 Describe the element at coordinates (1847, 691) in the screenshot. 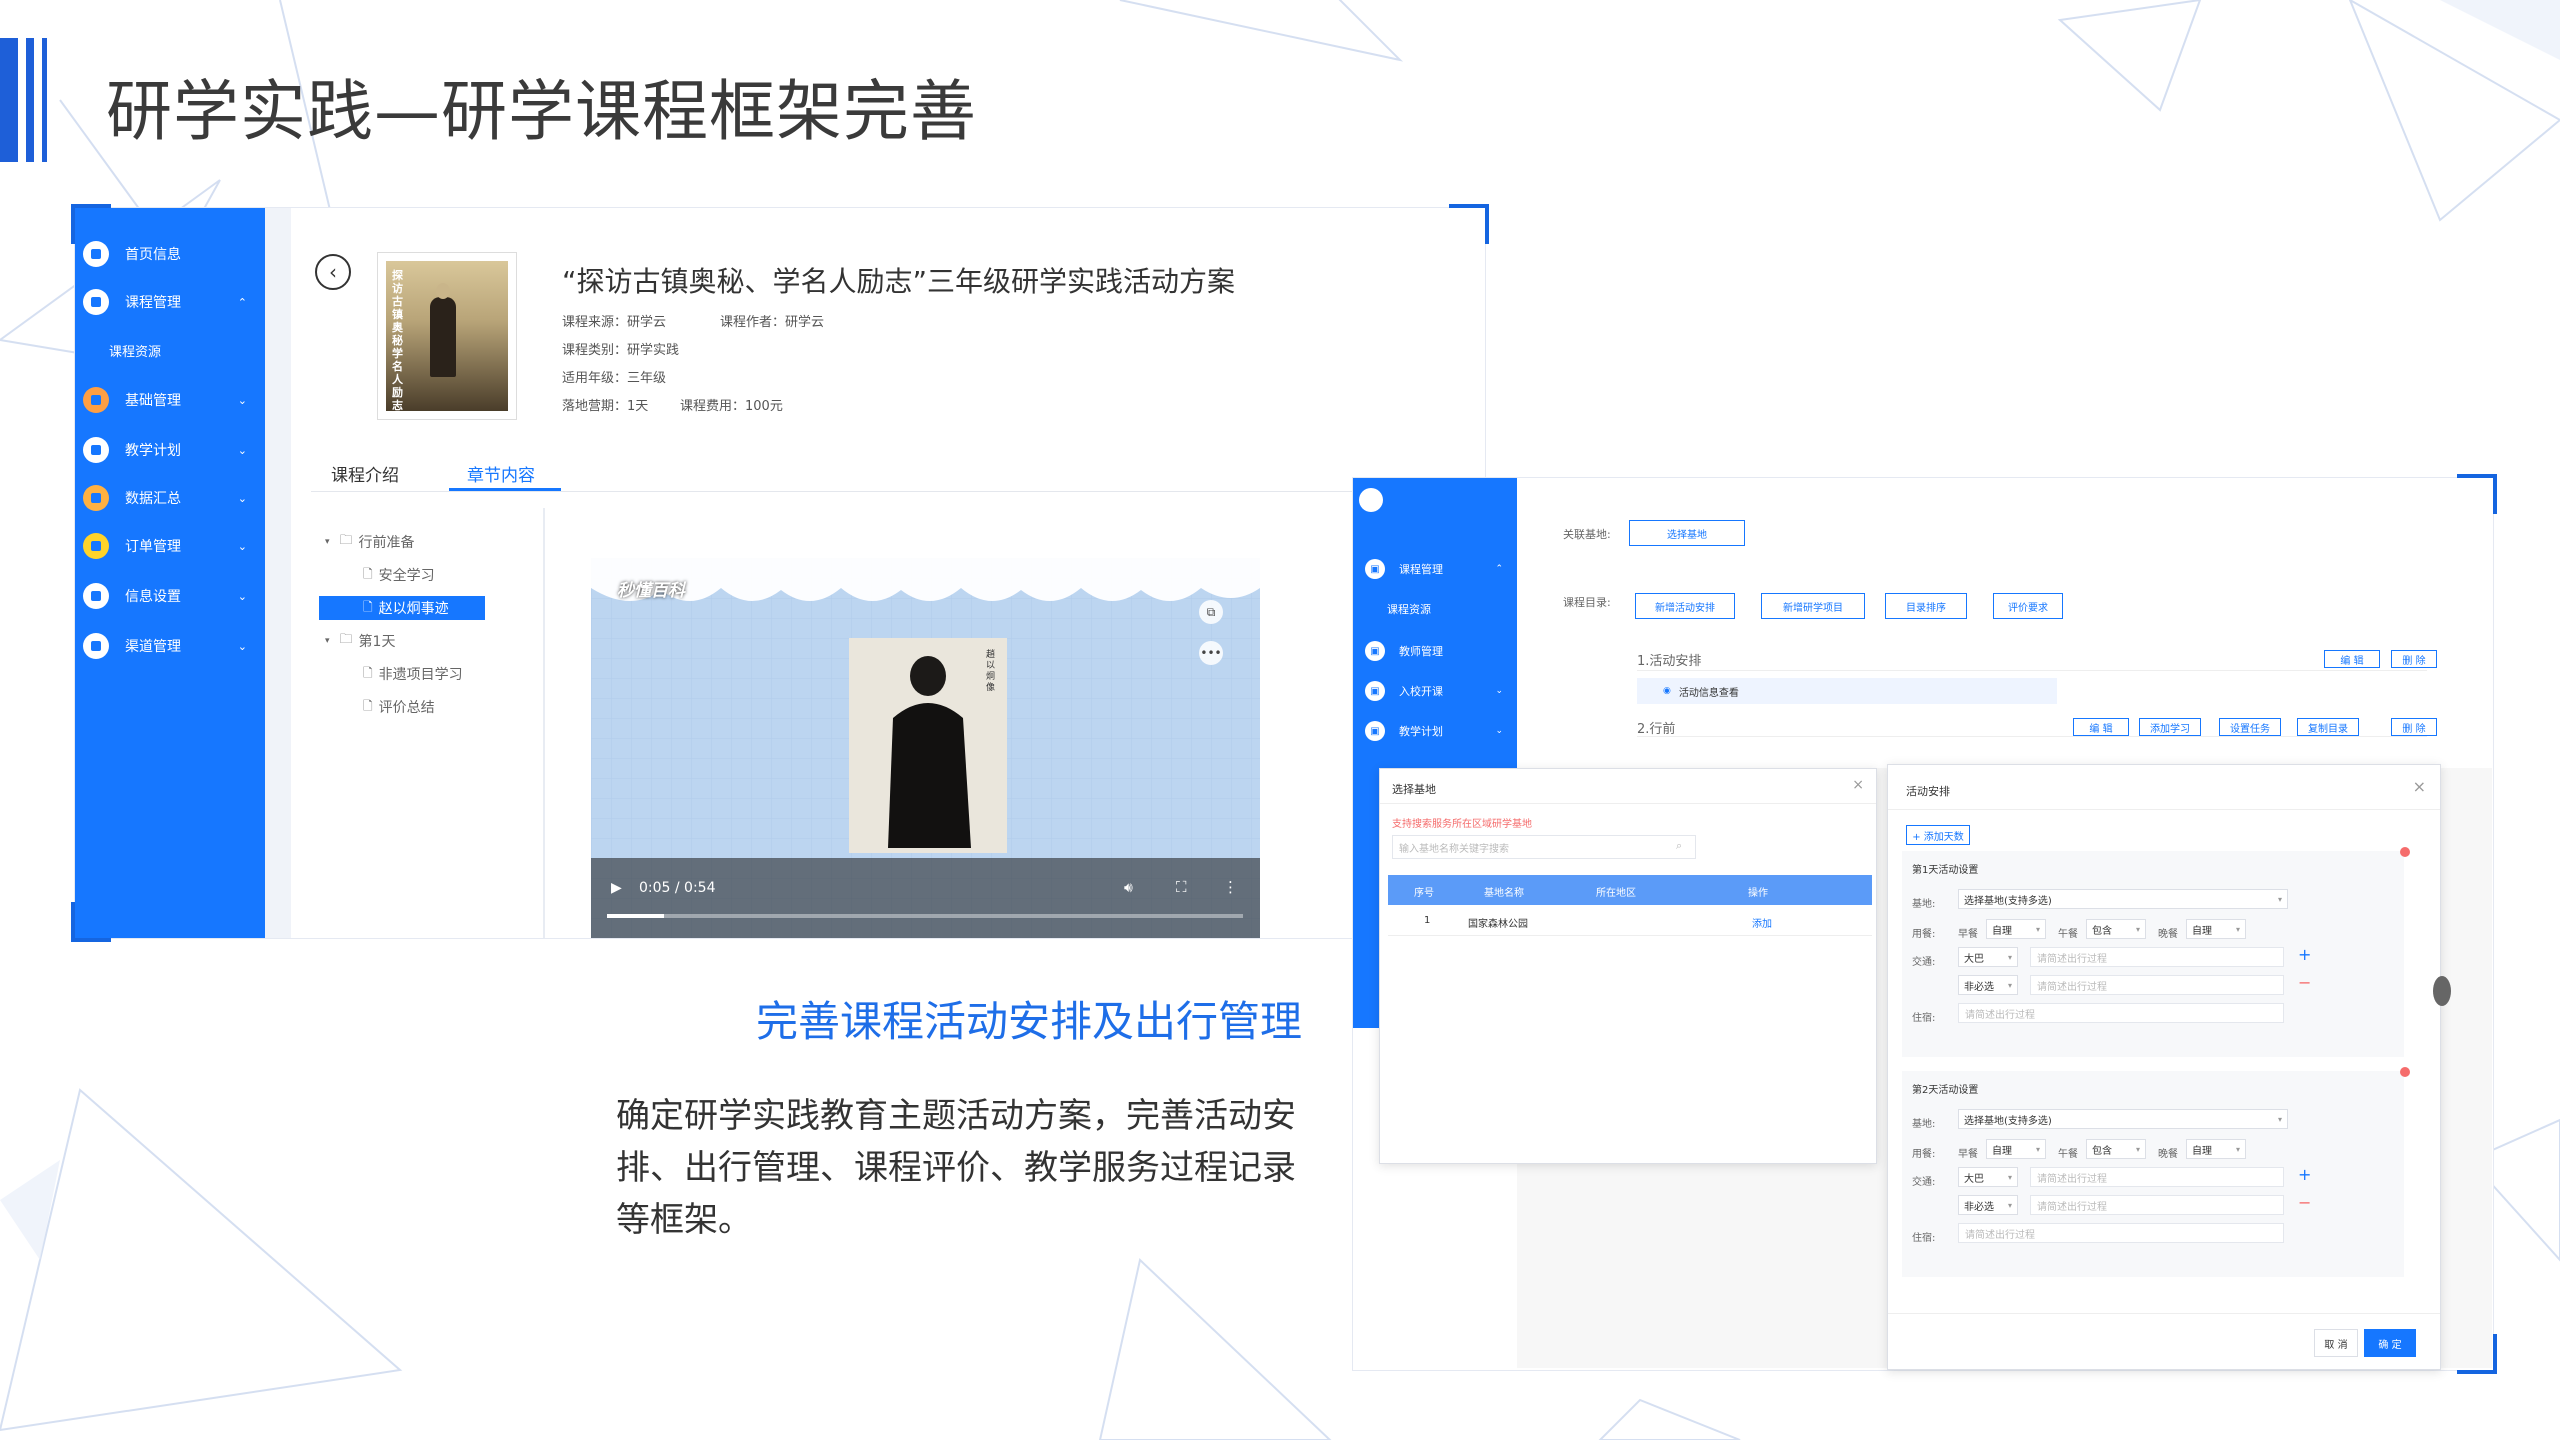

I see `sub-item-row: ◉ 活动信息查看` at that location.